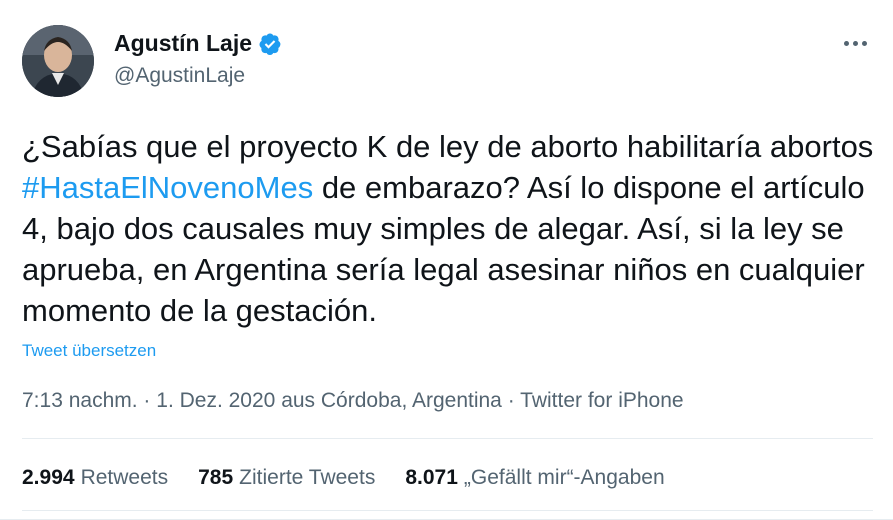  I want to click on tweet-time: 7:13 nachm., so click(80, 400).